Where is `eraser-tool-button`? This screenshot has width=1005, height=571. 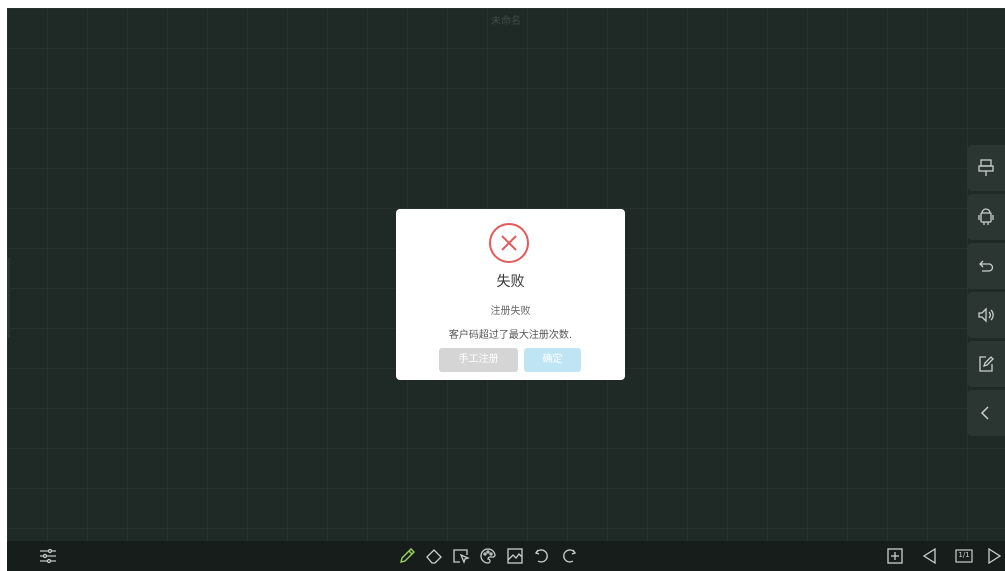
eraser-tool-button is located at coordinates (434, 556).